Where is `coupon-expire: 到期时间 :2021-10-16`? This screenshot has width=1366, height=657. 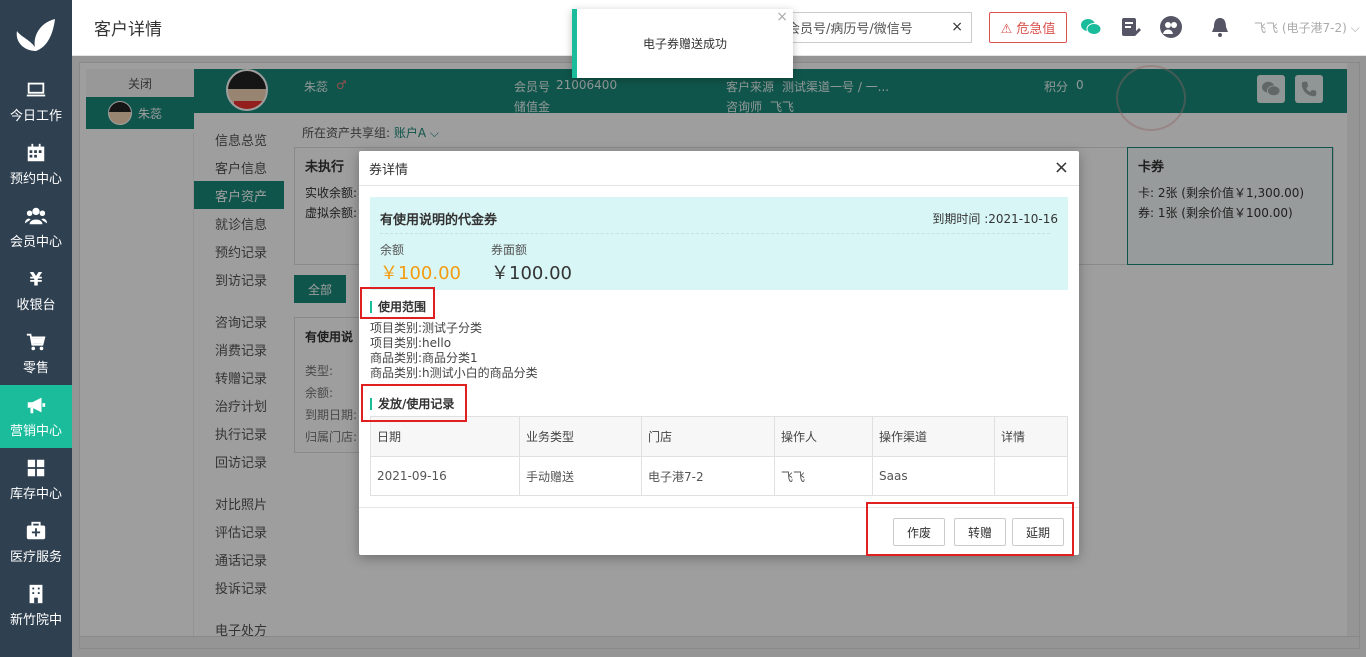 coupon-expire: 到期时间 :2021-10-16 is located at coordinates (995, 219).